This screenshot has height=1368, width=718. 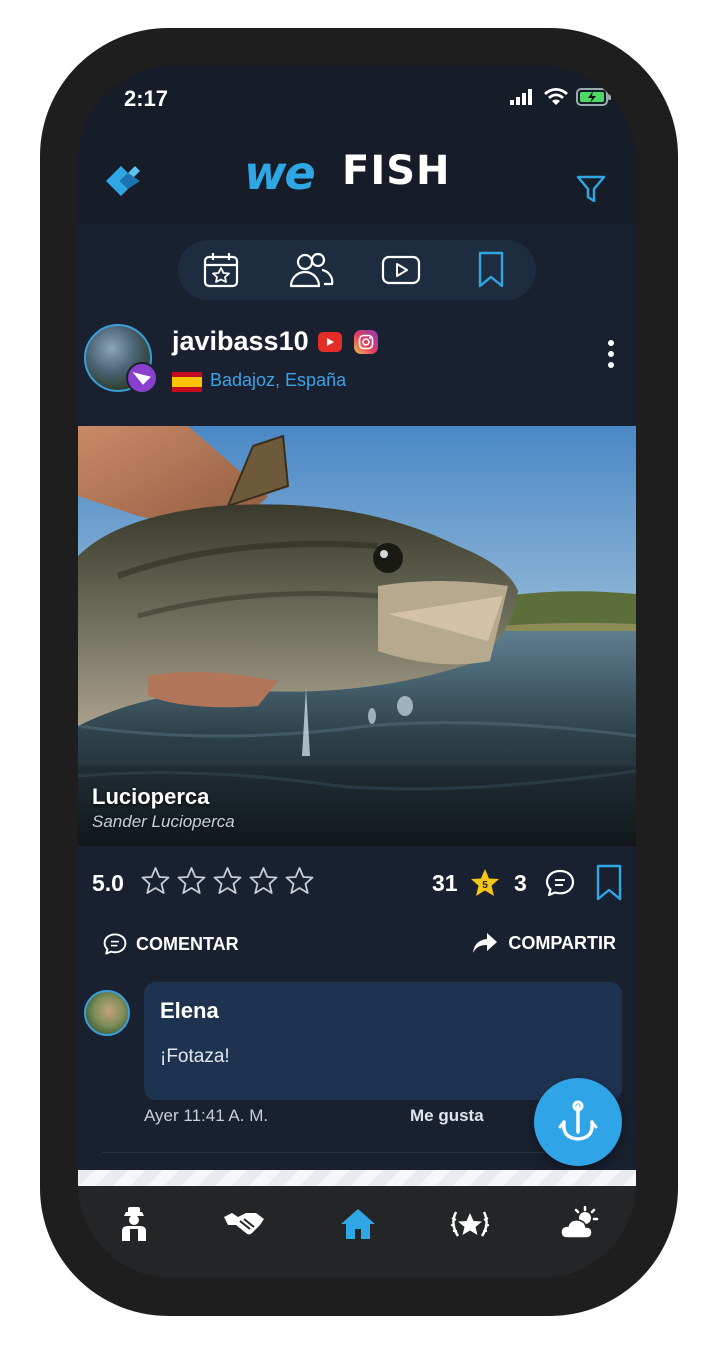 I want to click on add-catch-fab, so click(x=578, y=1122).